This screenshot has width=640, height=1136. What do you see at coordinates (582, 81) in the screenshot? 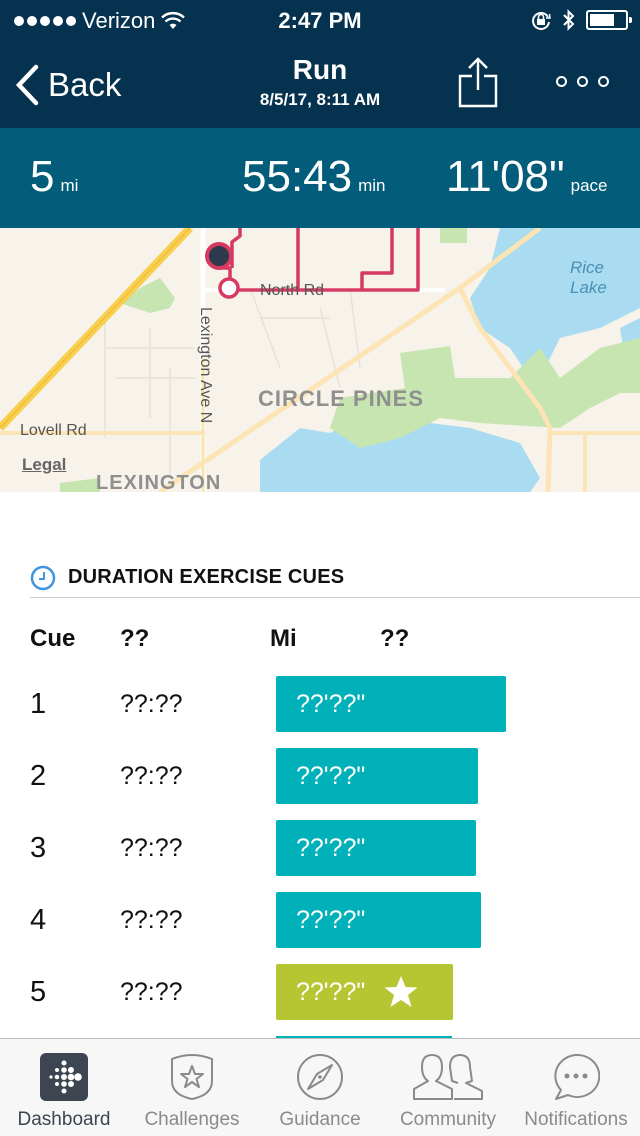
I see `more-options-icon` at bounding box center [582, 81].